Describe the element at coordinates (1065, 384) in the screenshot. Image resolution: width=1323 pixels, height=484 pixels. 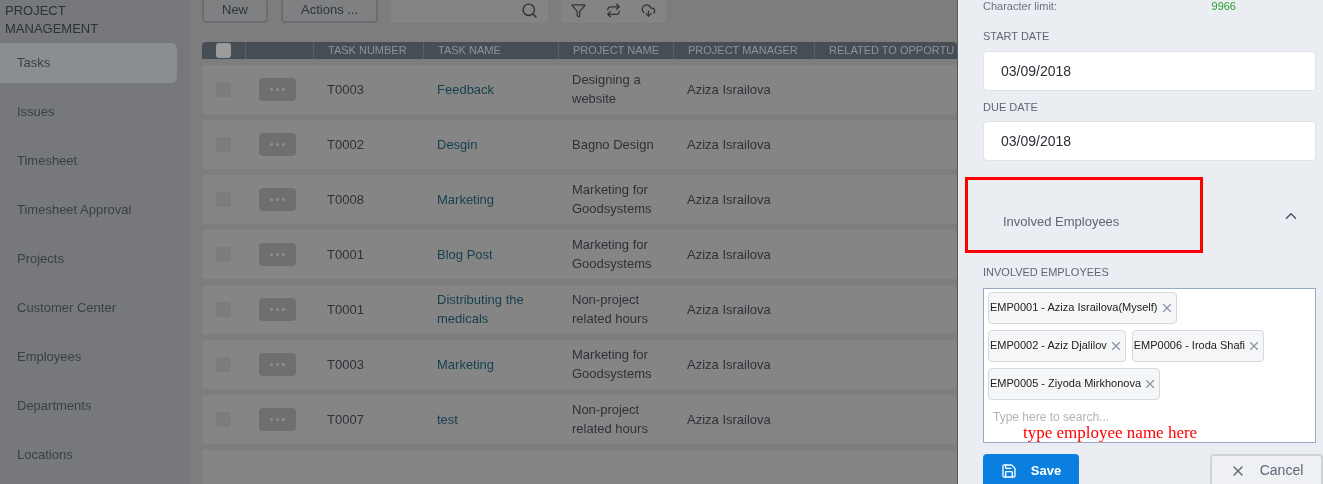
I see `tag-label: EMP0005 - Ziyoda Mirkhonova` at that location.